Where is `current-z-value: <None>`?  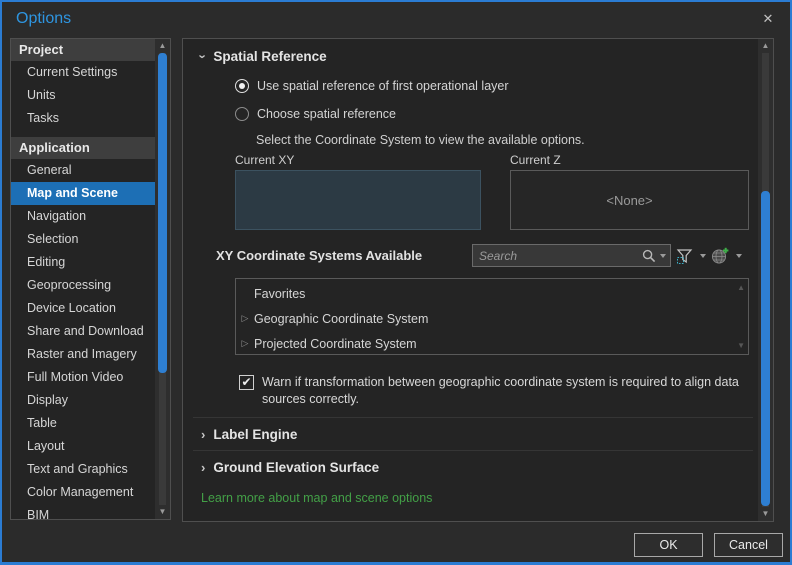
current-z-value: <None> is located at coordinates (629, 200).